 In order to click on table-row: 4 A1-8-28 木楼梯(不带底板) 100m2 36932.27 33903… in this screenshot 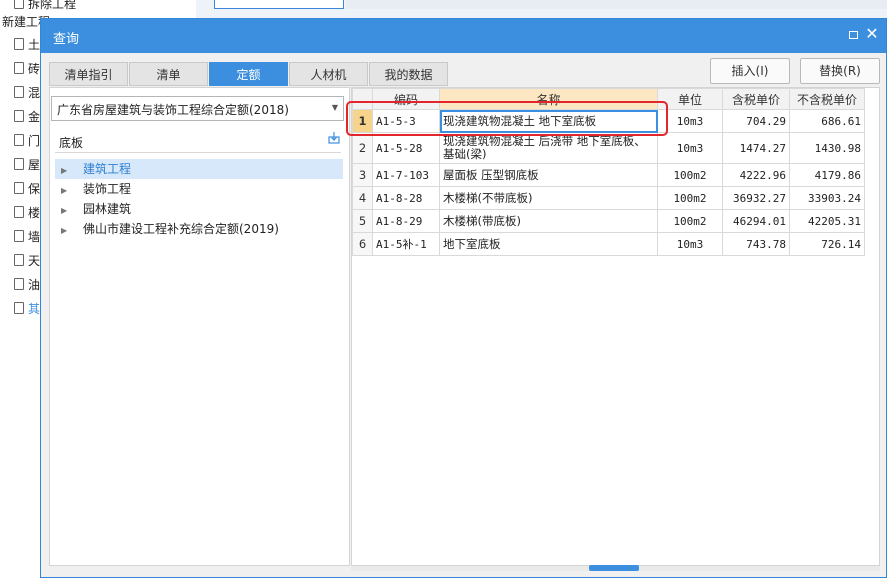, I will do `click(608, 198)`.